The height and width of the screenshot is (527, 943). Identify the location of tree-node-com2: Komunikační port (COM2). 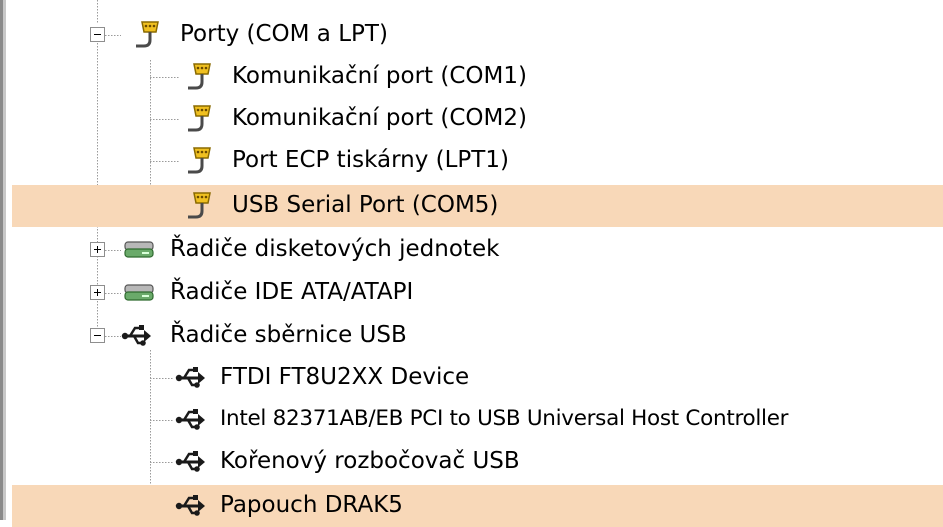
(477, 119).